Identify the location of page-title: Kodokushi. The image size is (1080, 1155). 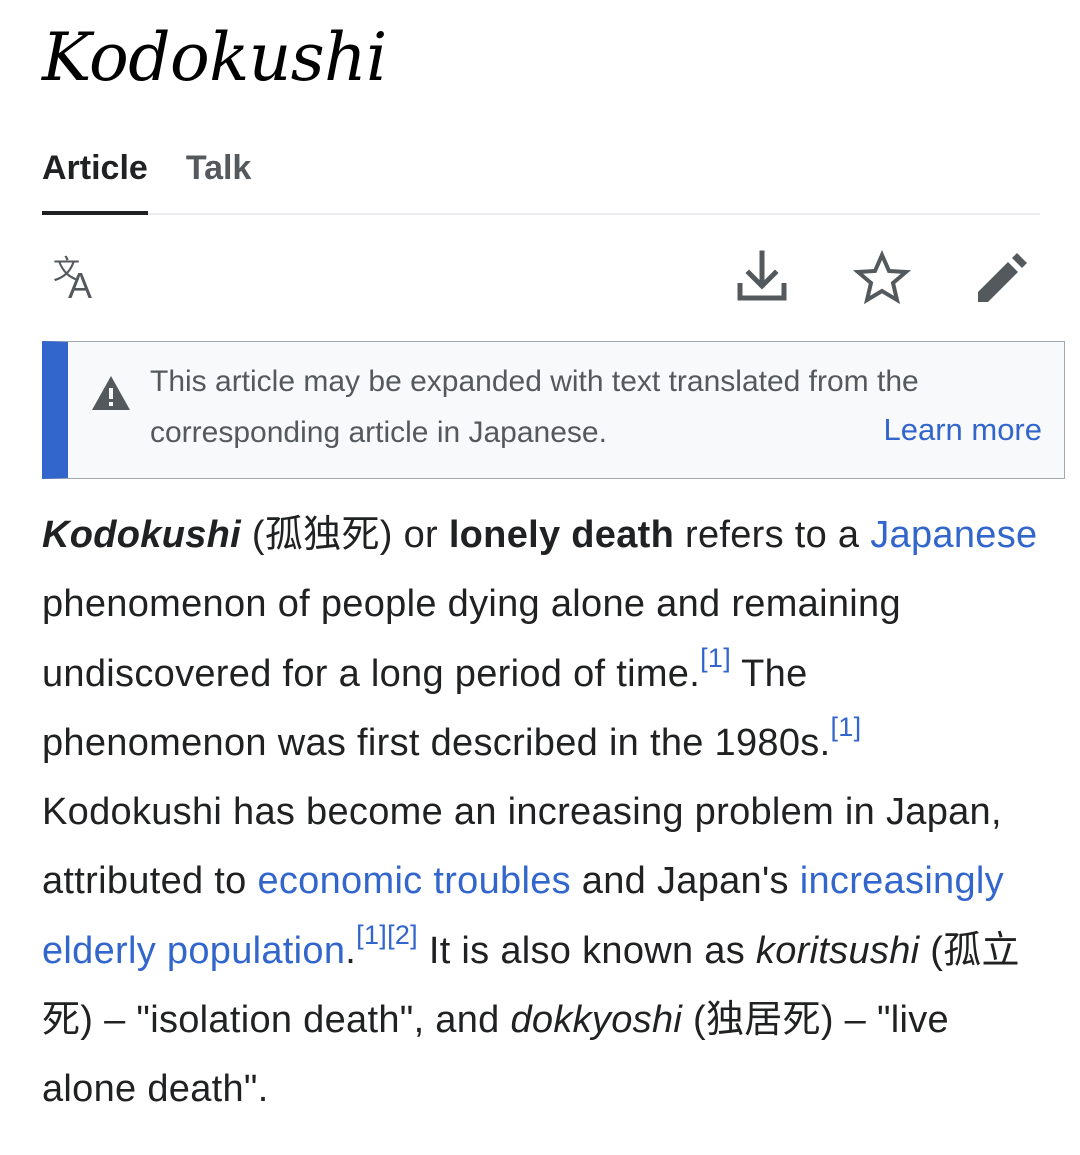
(214, 57).